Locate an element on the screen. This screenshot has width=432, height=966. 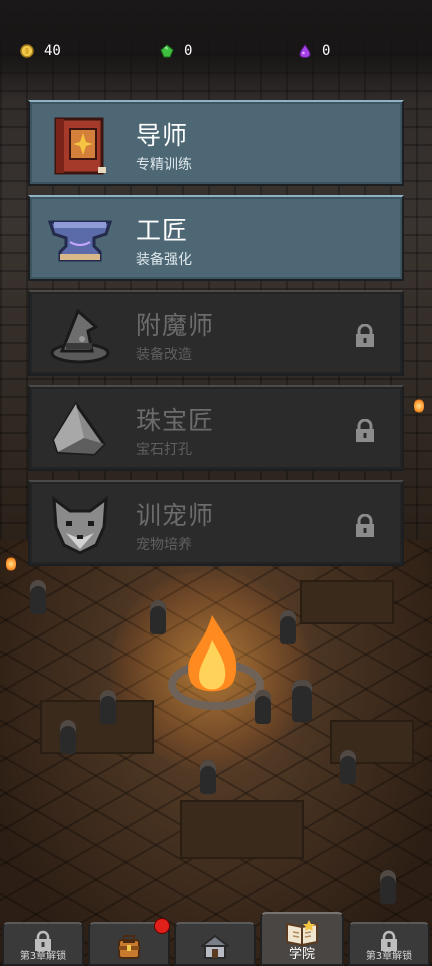
card-title: 训宠师 is located at coordinates (175, 515).